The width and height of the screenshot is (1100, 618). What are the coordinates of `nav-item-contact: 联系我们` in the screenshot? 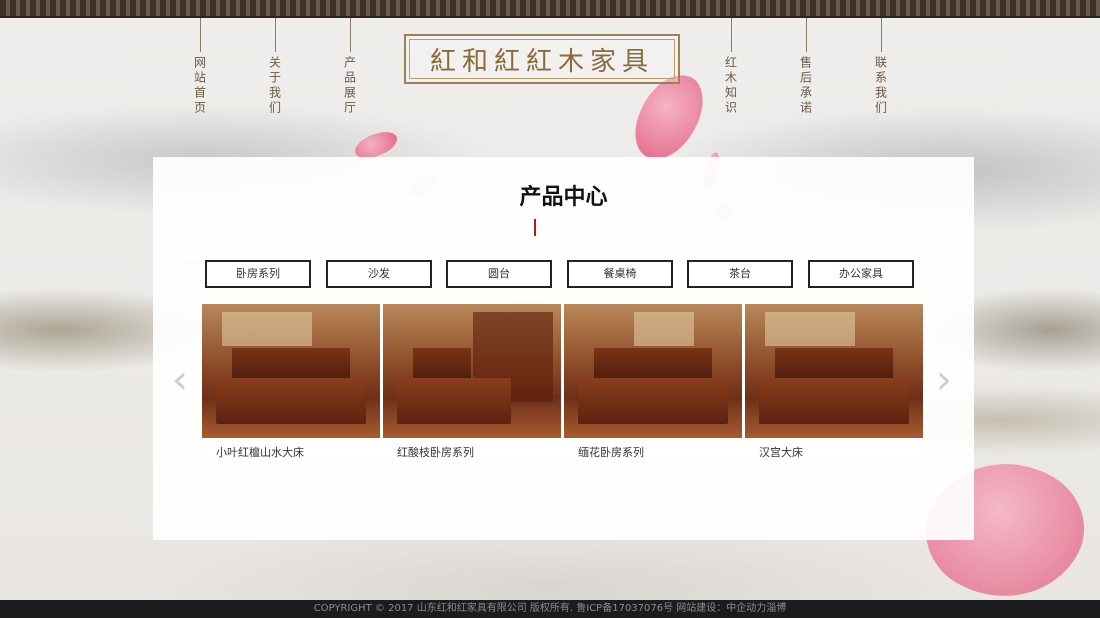 It's located at (881, 67).